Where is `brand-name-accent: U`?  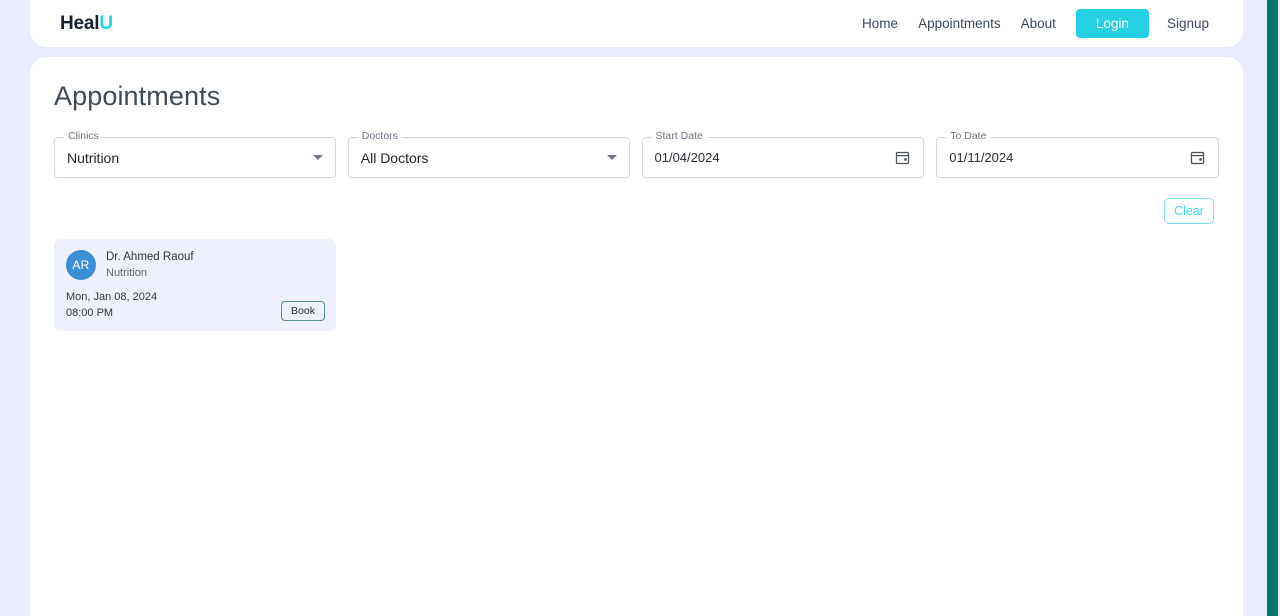 brand-name-accent: U is located at coordinates (106, 23).